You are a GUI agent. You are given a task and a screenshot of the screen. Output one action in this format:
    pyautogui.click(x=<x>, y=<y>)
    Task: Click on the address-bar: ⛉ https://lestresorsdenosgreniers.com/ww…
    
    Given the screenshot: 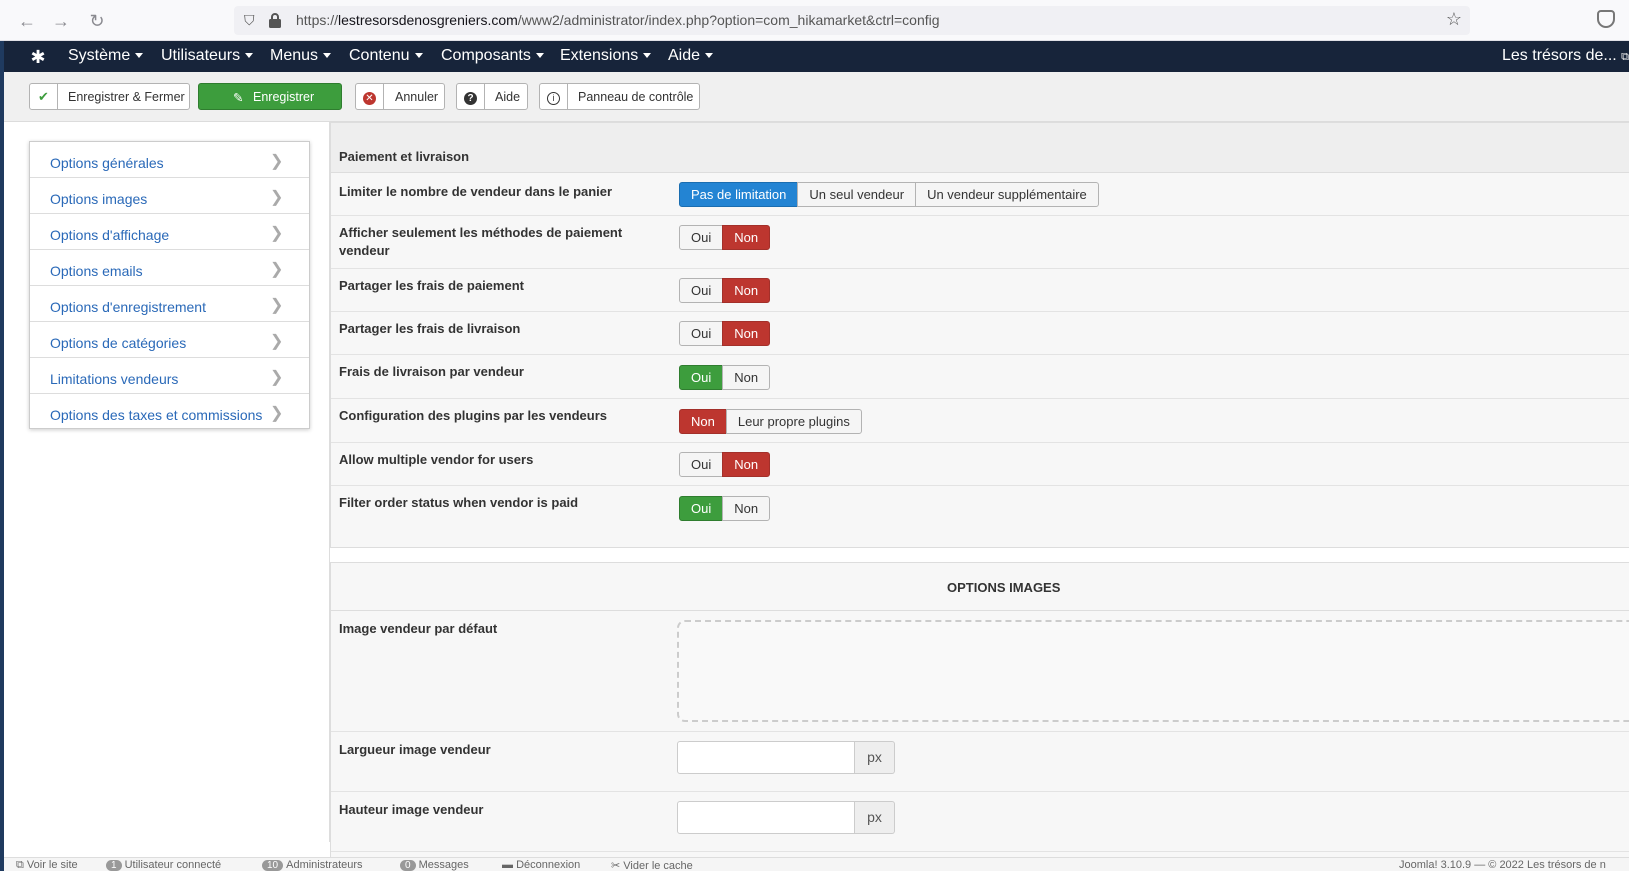 What is the action you would take?
    pyautogui.click(x=852, y=20)
    